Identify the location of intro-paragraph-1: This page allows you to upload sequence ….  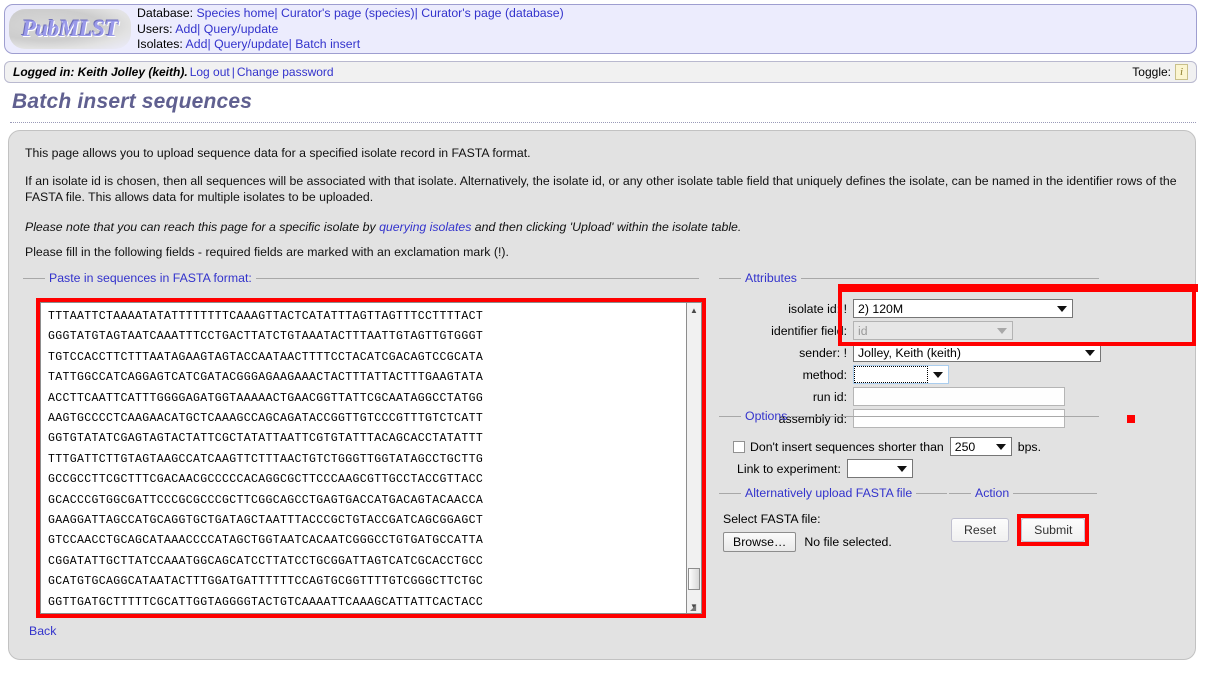
(278, 153).